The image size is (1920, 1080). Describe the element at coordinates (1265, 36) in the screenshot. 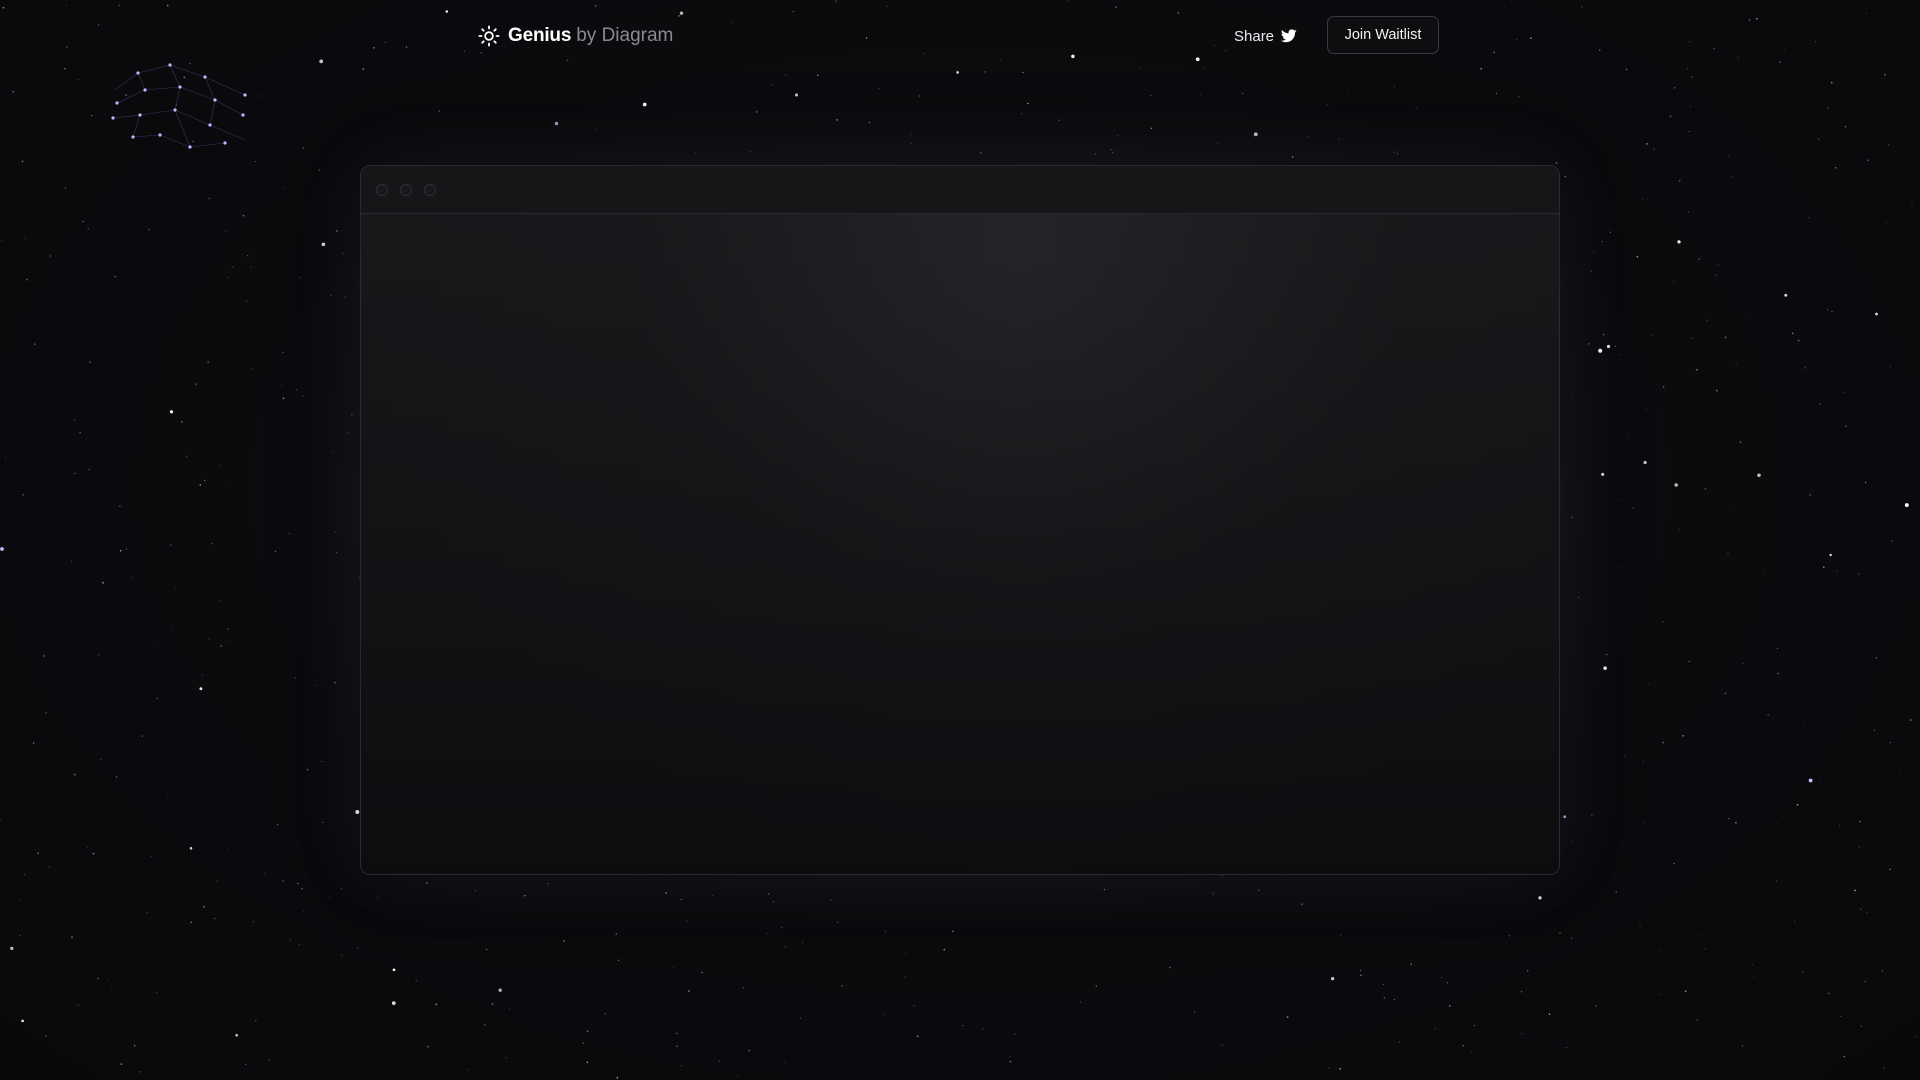

I see `share-twitter-link: Share` at that location.